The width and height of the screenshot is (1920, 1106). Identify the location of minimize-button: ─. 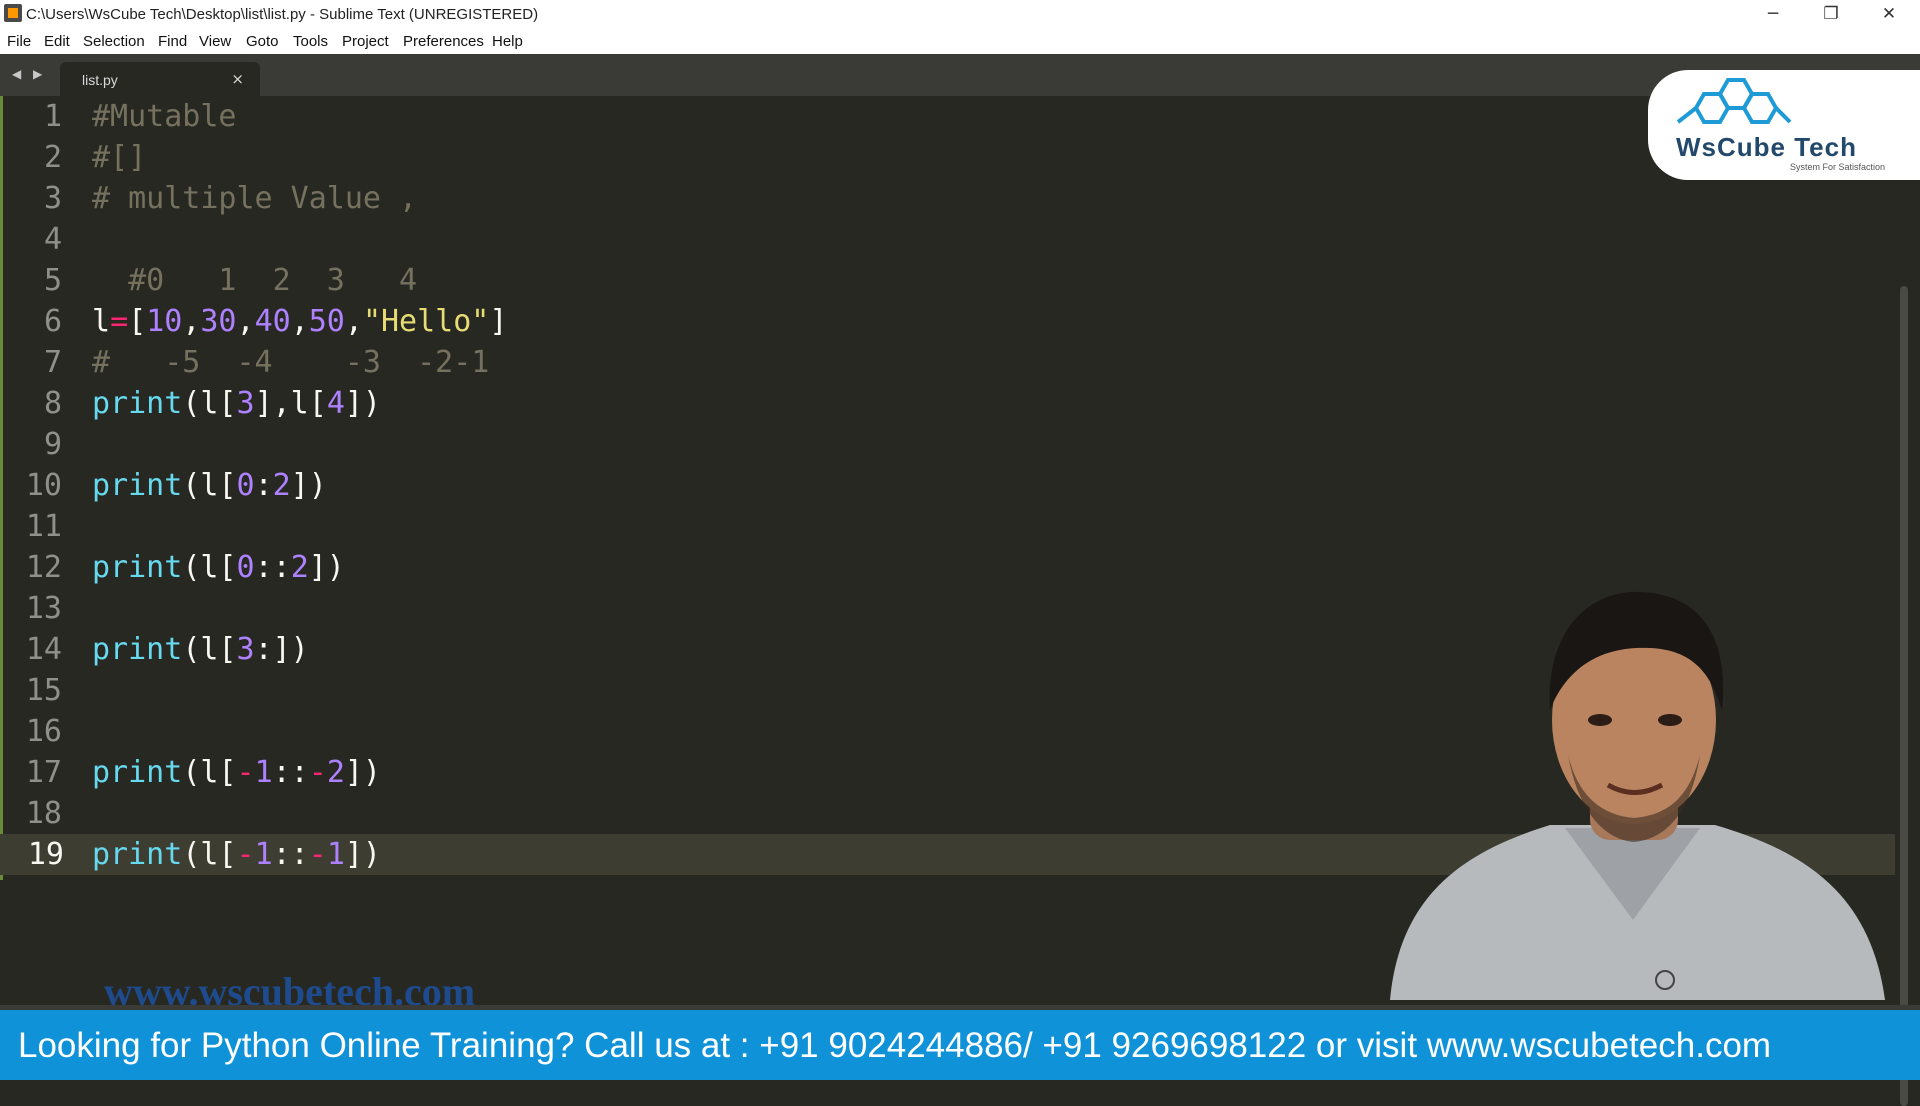
(1773, 14).